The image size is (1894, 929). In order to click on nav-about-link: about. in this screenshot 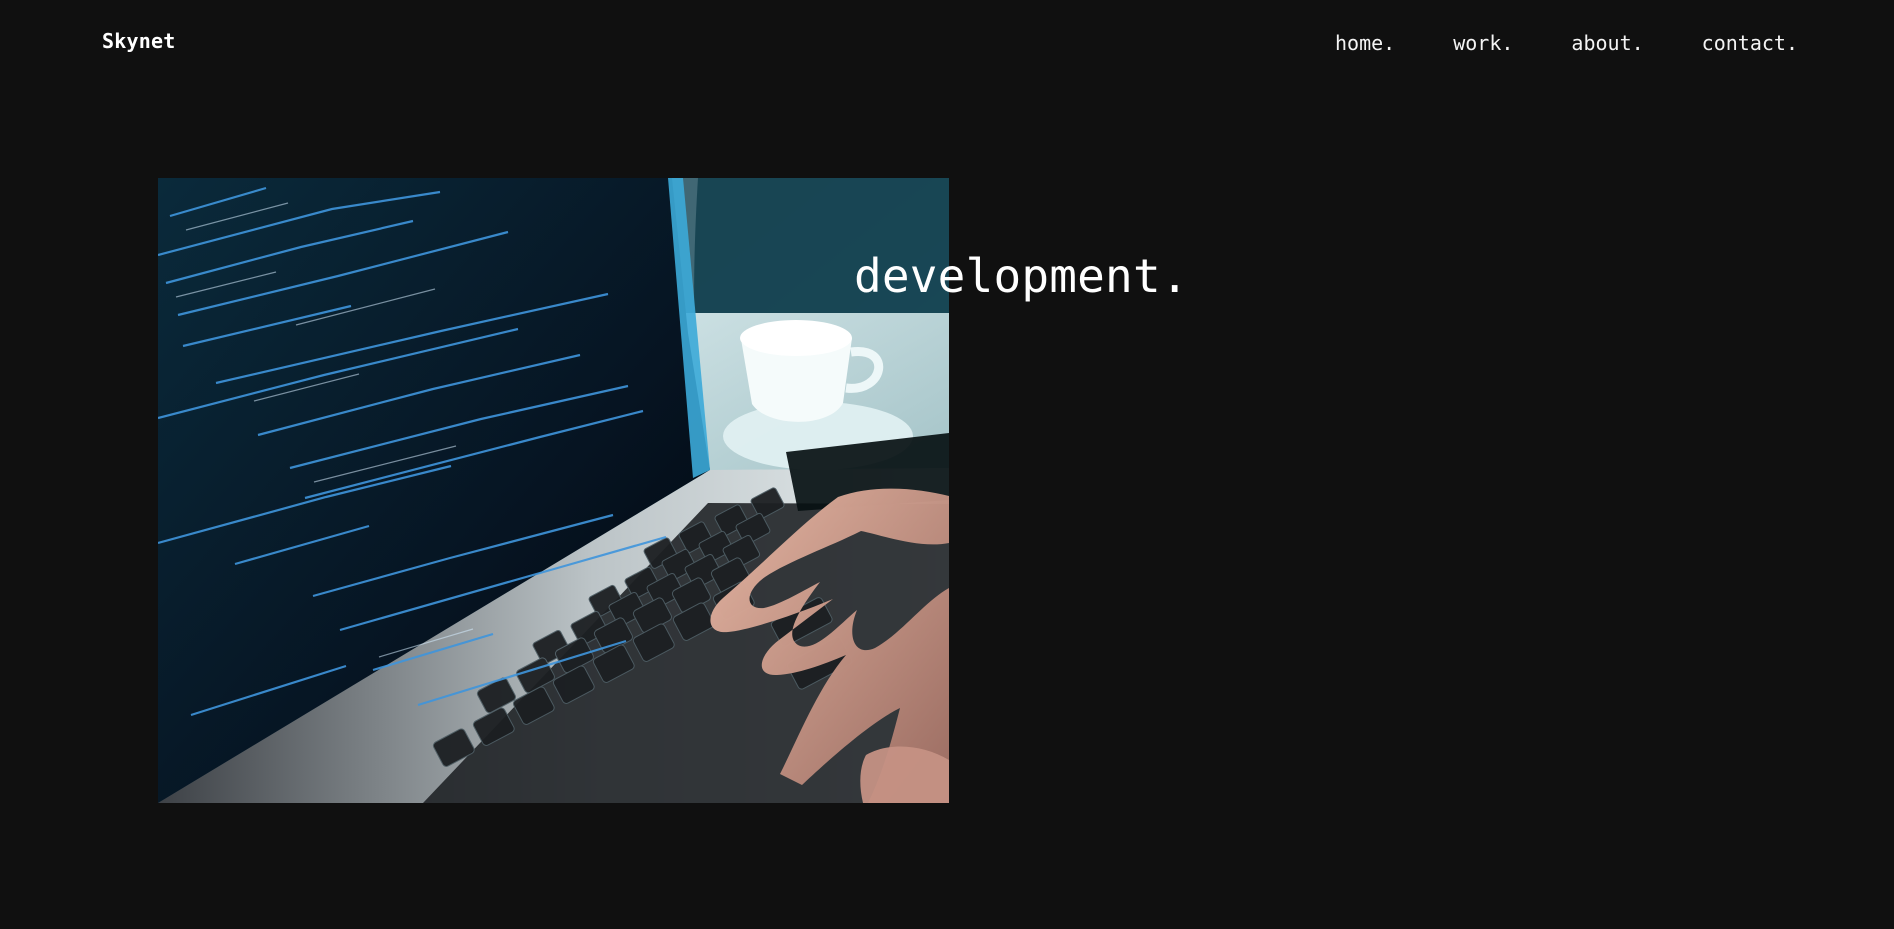, I will do `click(1607, 43)`.